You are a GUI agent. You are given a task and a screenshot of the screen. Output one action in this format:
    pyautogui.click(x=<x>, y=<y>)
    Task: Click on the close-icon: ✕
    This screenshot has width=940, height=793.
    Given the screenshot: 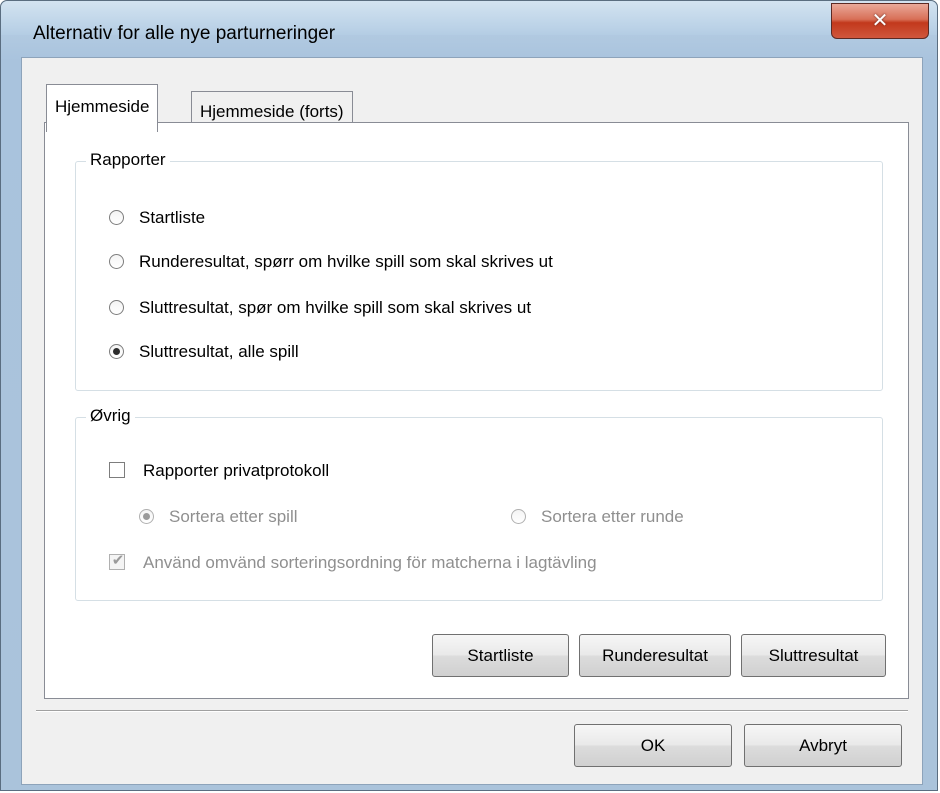 What is the action you would take?
    pyautogui.click(x=880, y=20)
    